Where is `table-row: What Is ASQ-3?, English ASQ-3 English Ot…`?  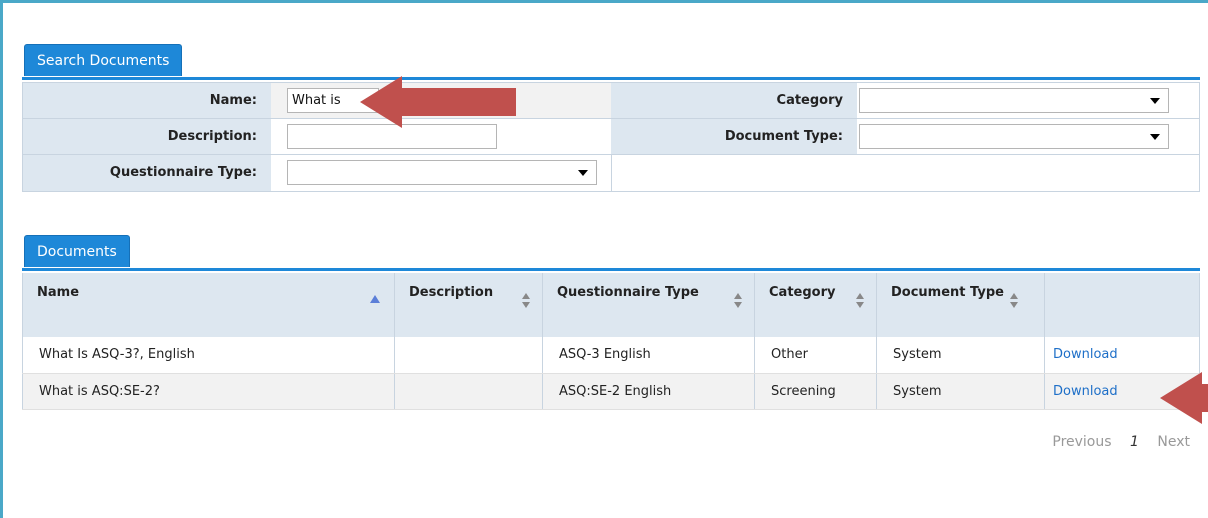
table-row: What Is ASQ-3?, English ASQ-3 English Ot… is located at coordinates (611, 355).